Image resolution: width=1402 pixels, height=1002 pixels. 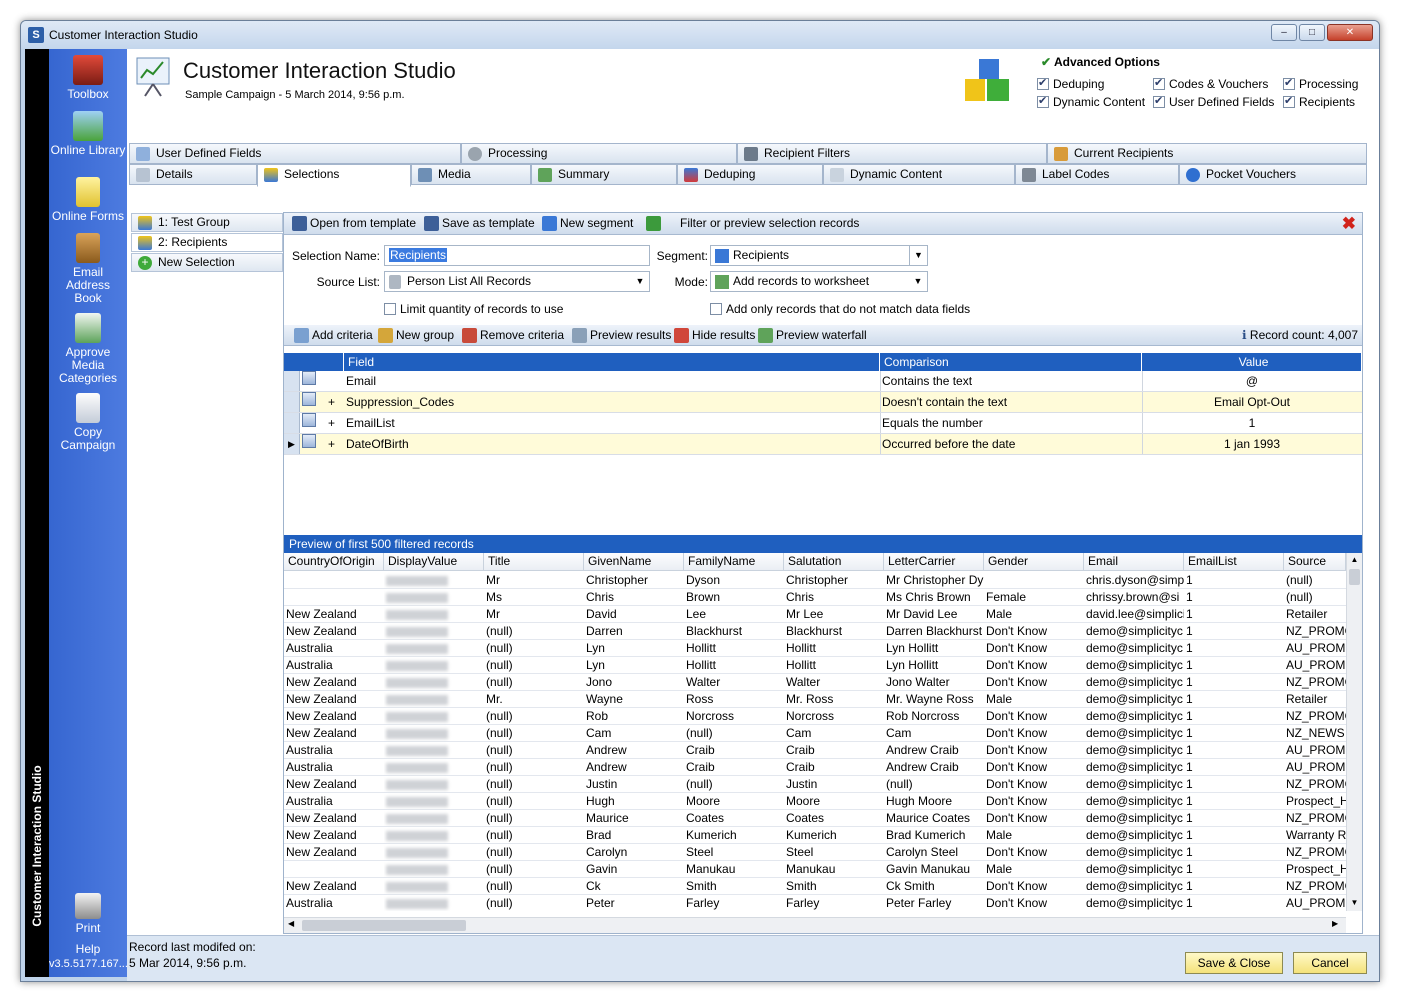 What do you see at coordinates (819, 281) in the screenshot?
I see `mode-select: Add records to worksheet ▼` at bounding box center [819, 281].